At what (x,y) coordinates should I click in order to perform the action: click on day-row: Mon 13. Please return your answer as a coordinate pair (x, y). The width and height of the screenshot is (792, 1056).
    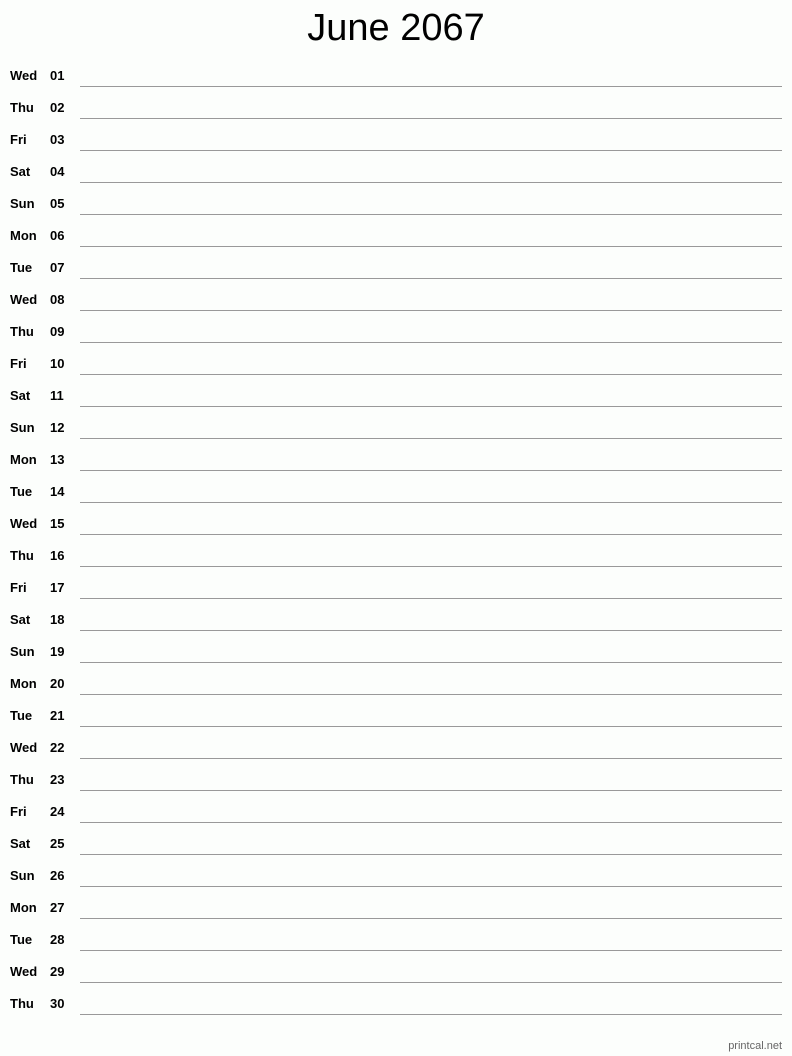
    Looking at the image, I should click on (396, 464).